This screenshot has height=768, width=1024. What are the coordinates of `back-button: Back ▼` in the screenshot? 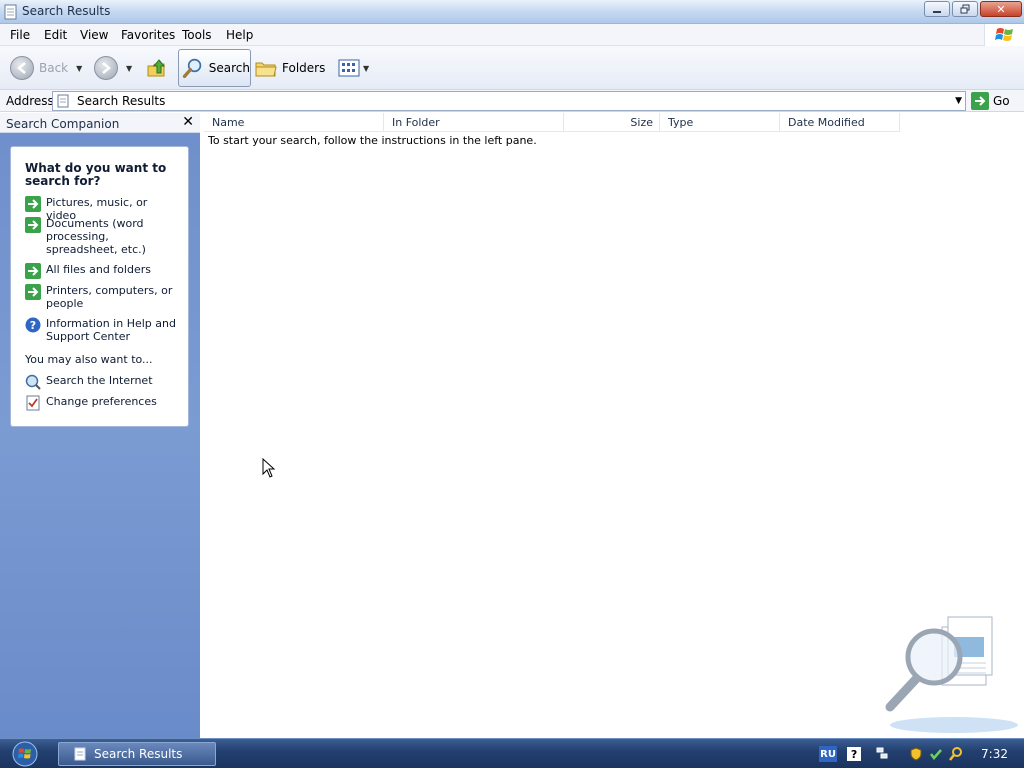 It's located at (46, 68).